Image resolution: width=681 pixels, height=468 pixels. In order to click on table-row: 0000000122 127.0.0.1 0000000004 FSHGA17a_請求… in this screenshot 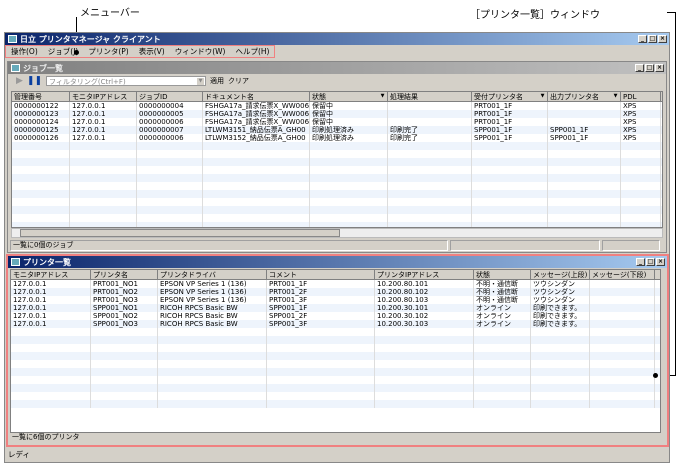, I will do `click(337, 106)`.